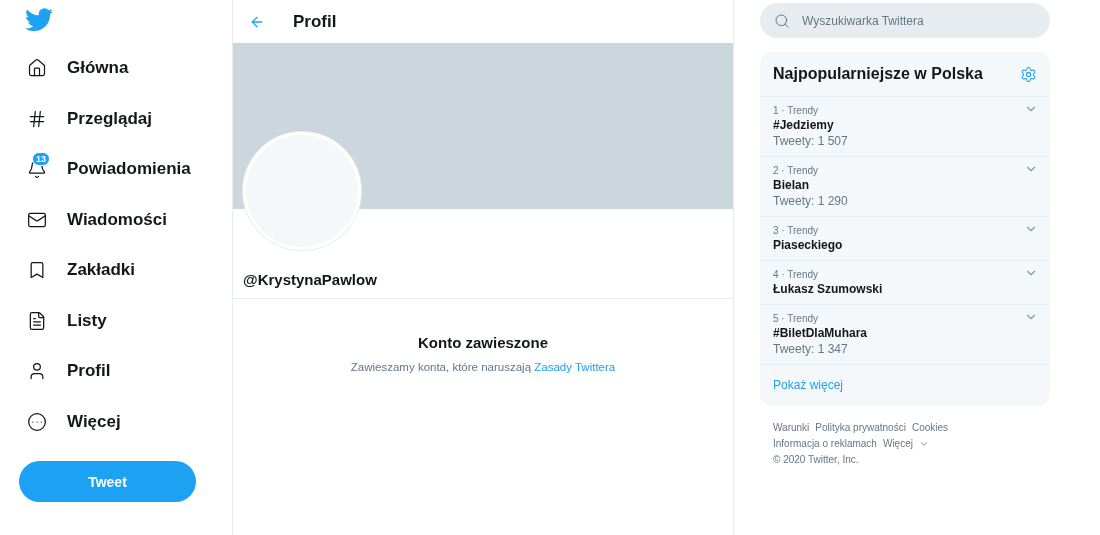 This screenshot has width=1100, height=535. What do you see at coordinates (315, 21) in the screenshot?
I see `page-title: Profil` at bounding box center [315, 21].